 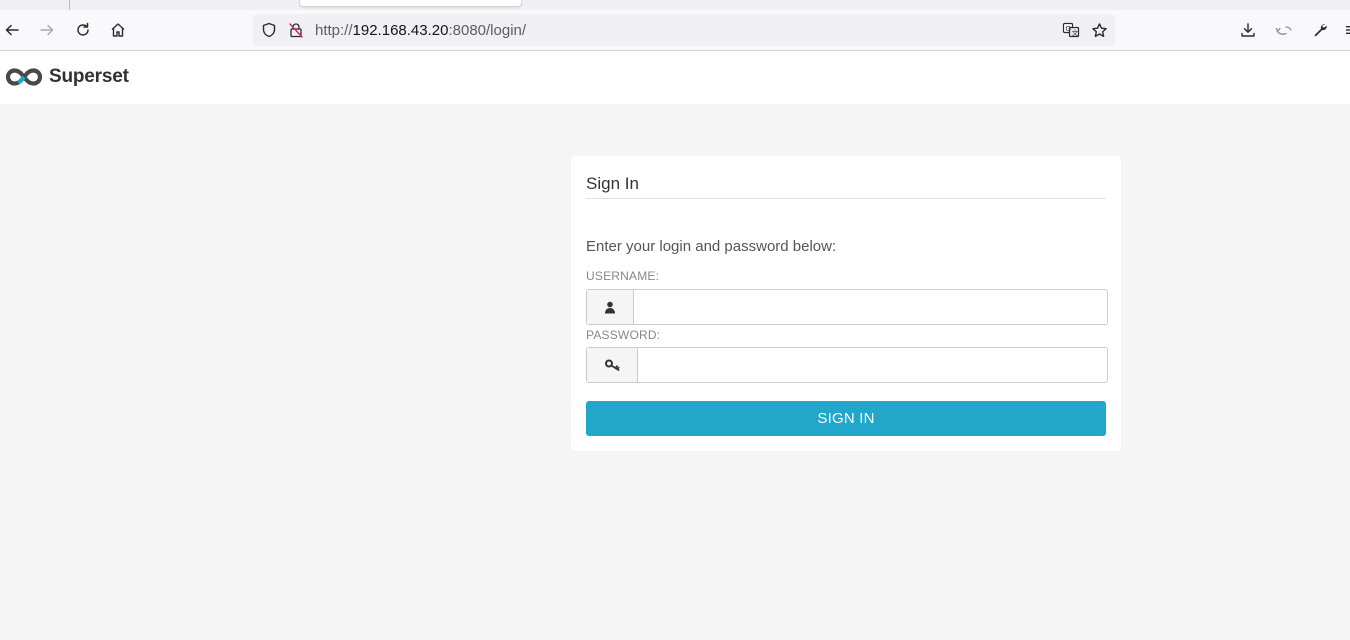 I want to click on brand-link: Superset, so click(x=66, y=77).